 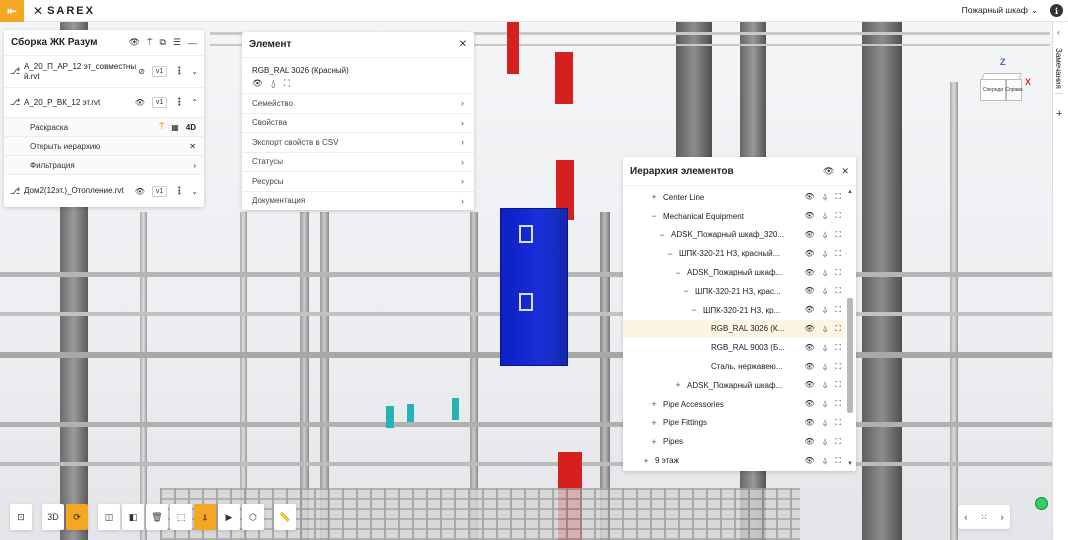 What do you see at coordinates (194, 165) in the screenshot?
I see `chevron-right-icon: ›` at bounding box center [194, 165].